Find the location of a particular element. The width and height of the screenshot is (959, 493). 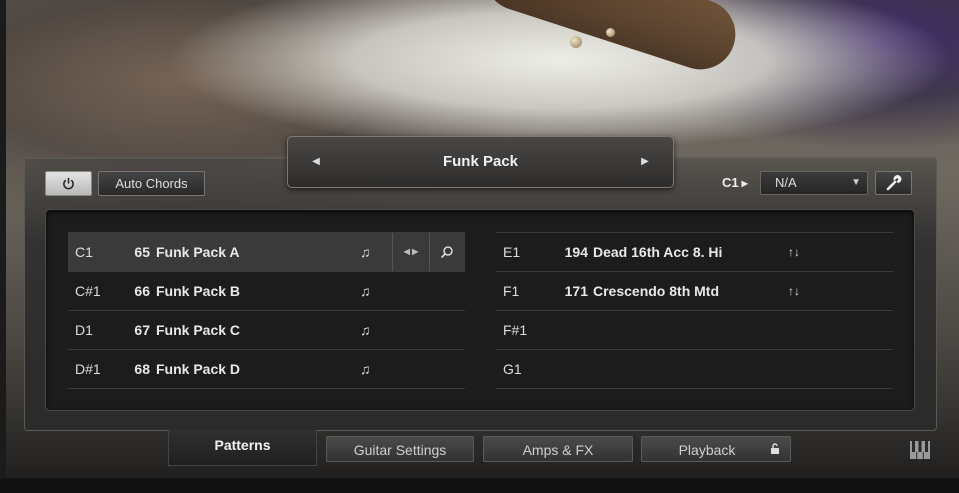

power-button is located at coordinates (68, 183).